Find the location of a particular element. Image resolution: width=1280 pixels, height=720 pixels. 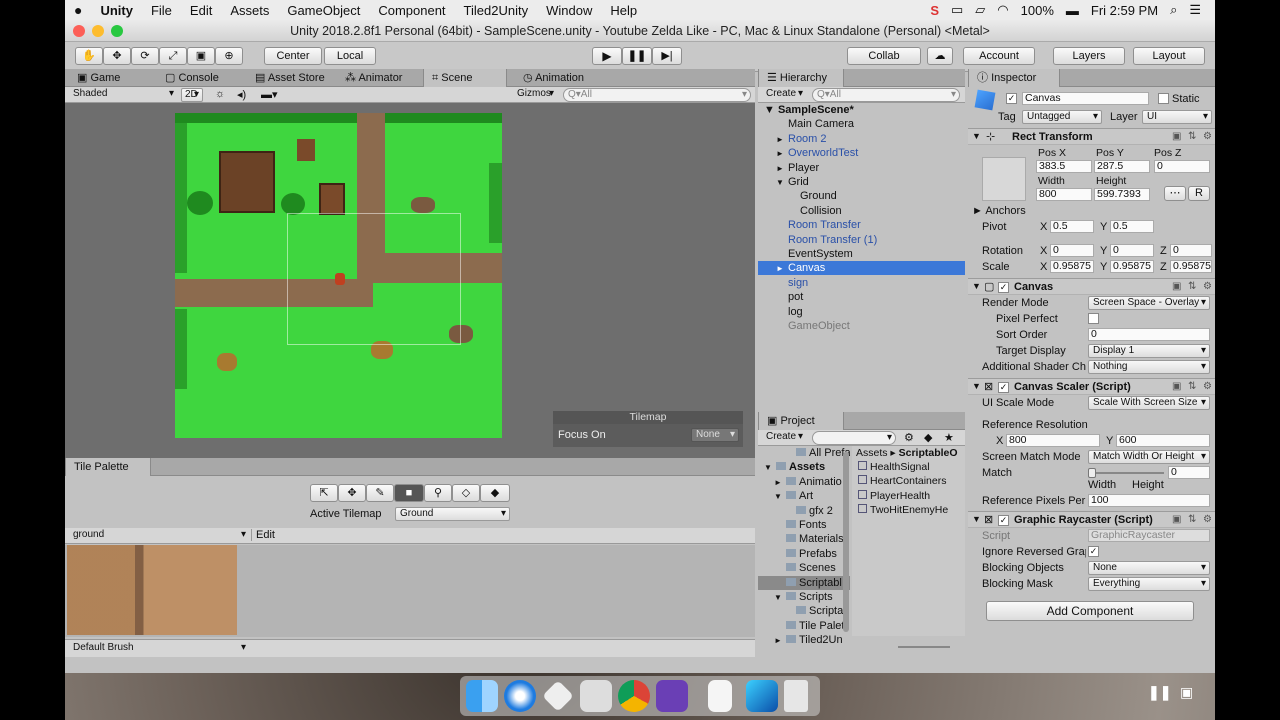

box-fill-tool-button: ■ is located at coordinates (409, 493).